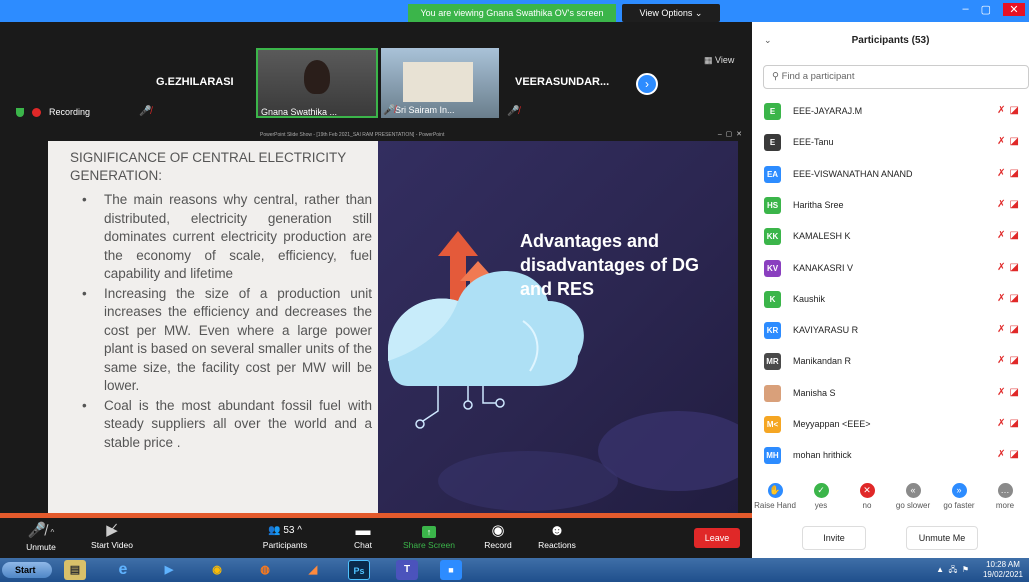 The image size is (1029, 582). What do you see at coordinates (965, 9) in the screenshot?
I see `minimize-button: –` at bounding box center [965, 9].